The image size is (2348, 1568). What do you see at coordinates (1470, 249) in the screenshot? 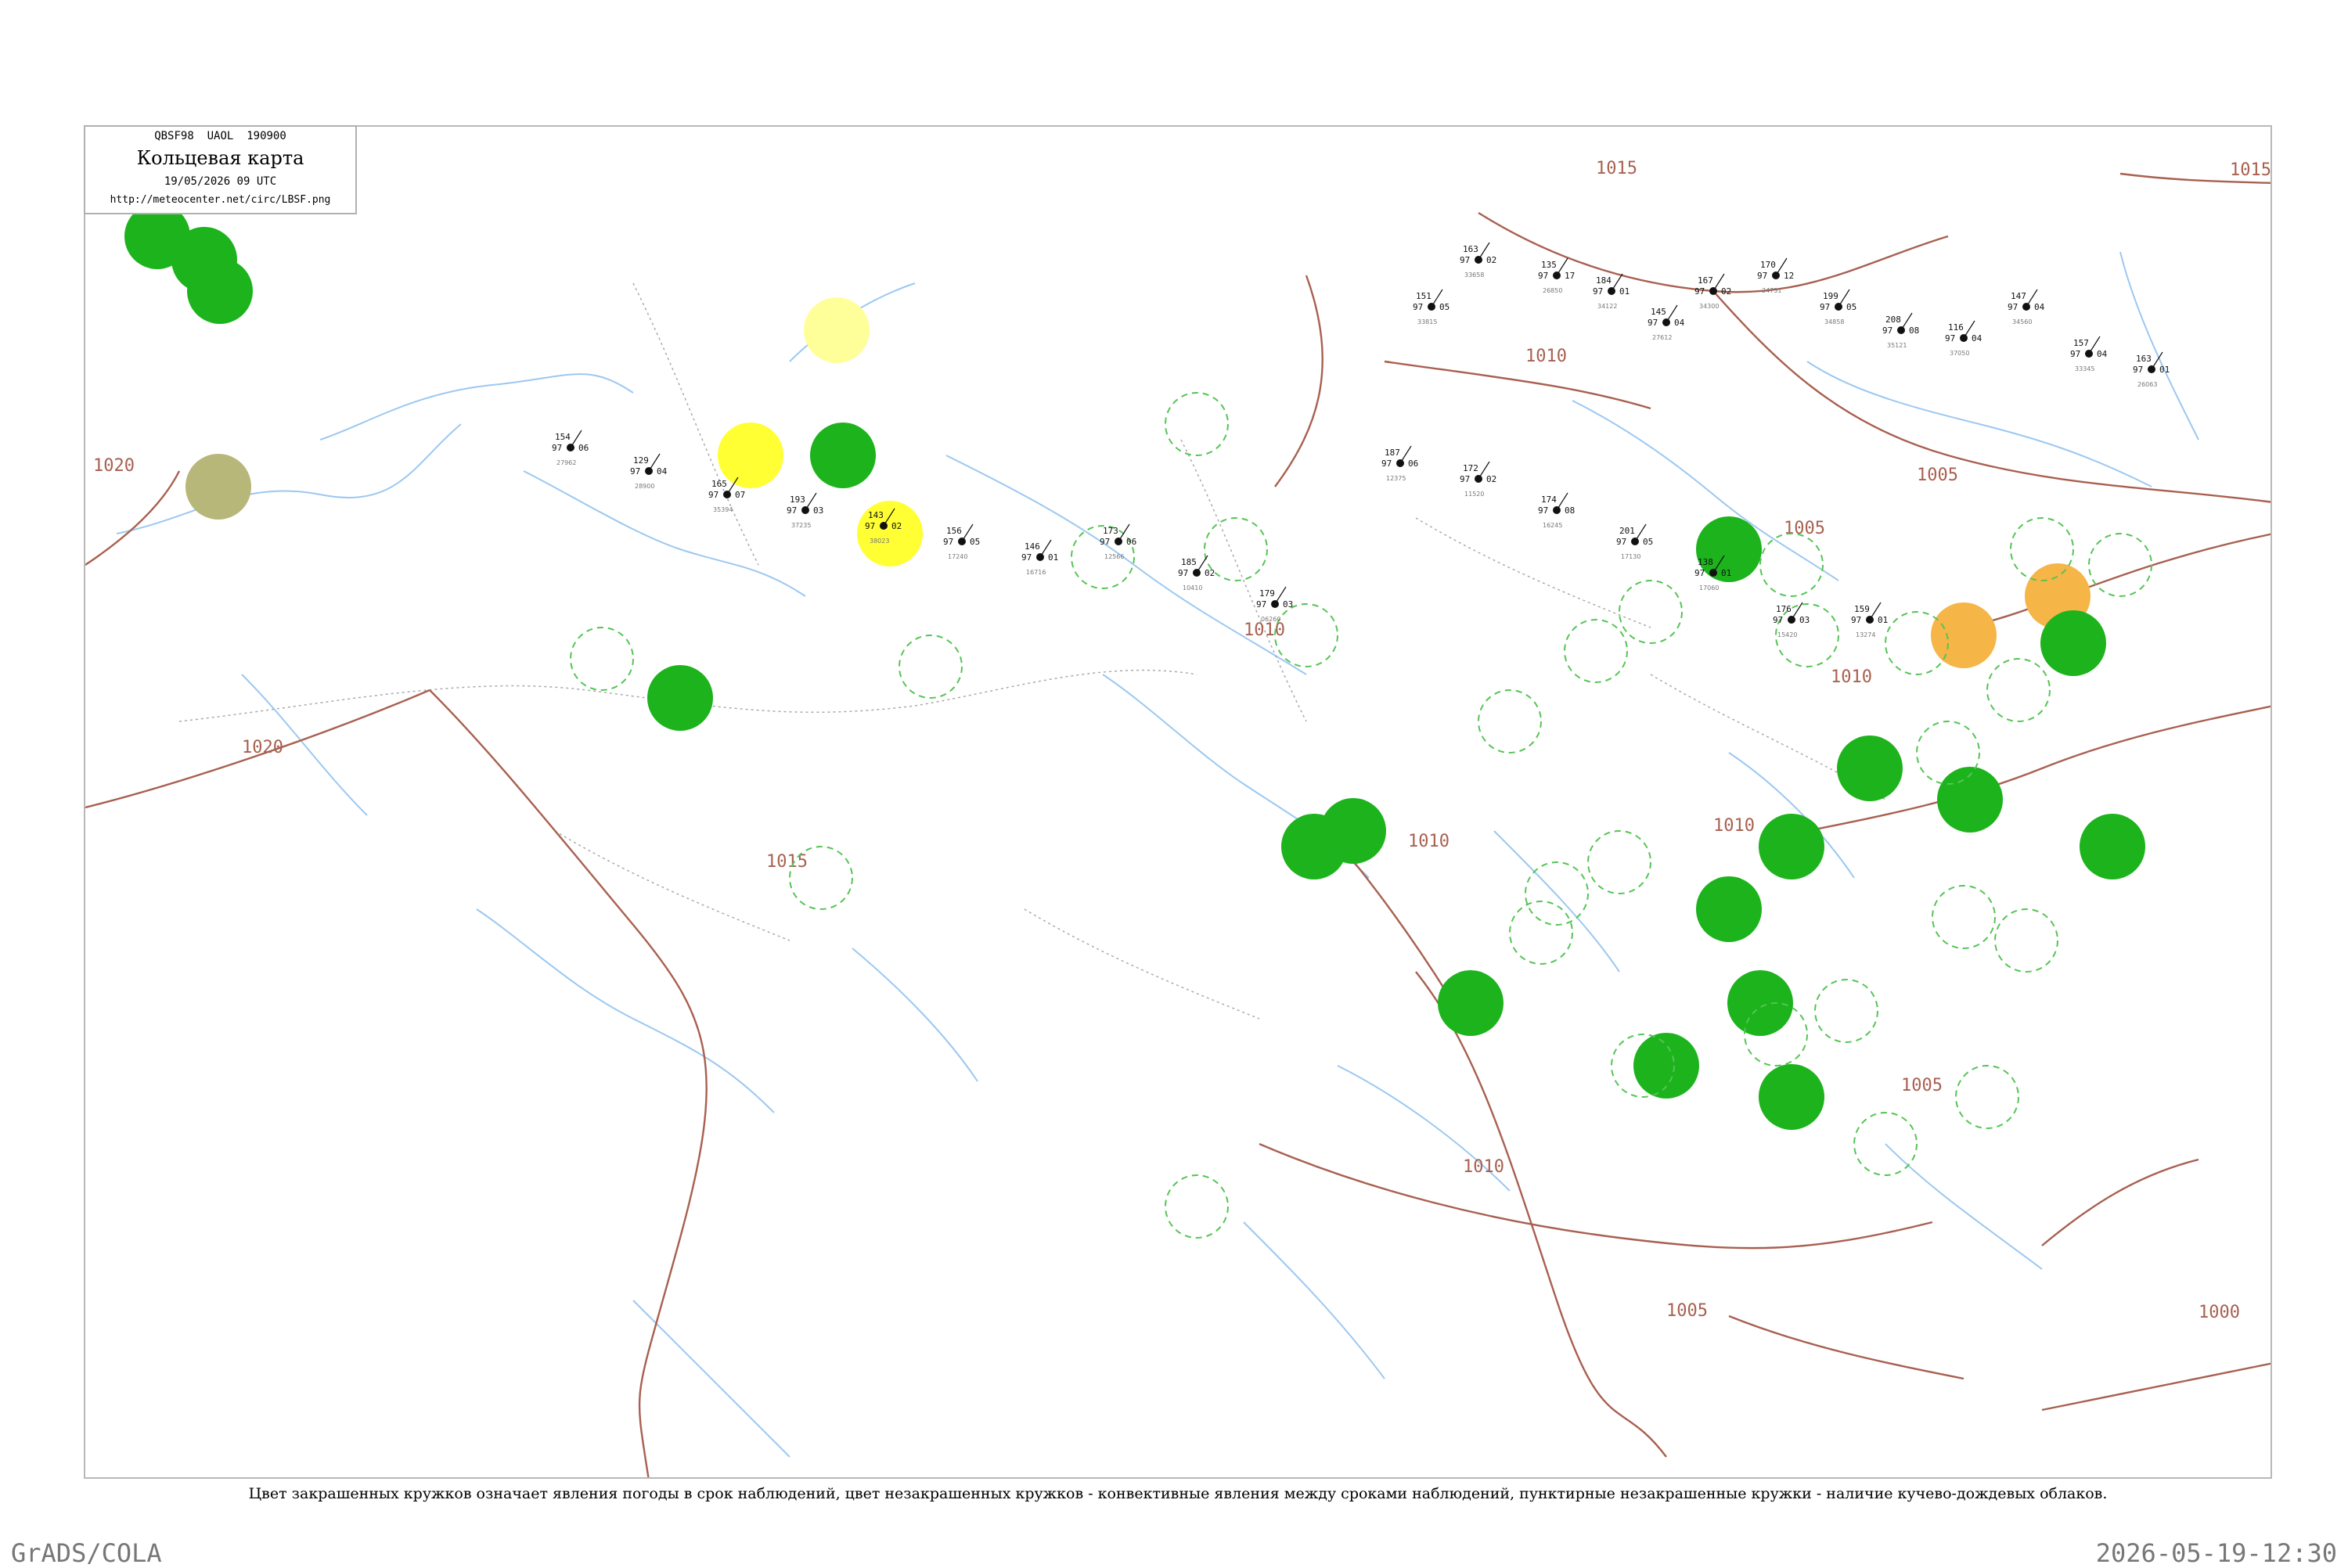
I see `station-pressure: 163` at bounding box center [1470, 249].